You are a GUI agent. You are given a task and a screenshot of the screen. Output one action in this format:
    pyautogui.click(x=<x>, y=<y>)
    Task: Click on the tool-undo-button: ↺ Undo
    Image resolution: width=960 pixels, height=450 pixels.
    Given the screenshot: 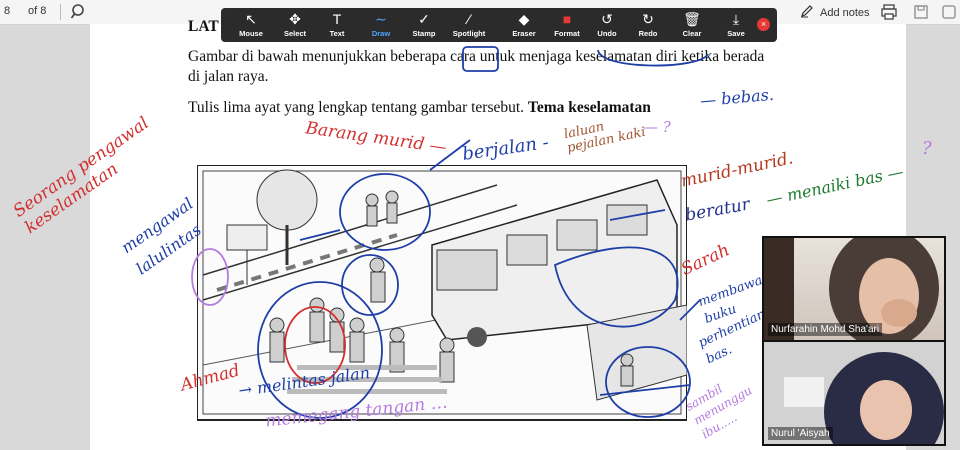 What is the action you would take?
    pyautogui.click(x=607, y=25)
    